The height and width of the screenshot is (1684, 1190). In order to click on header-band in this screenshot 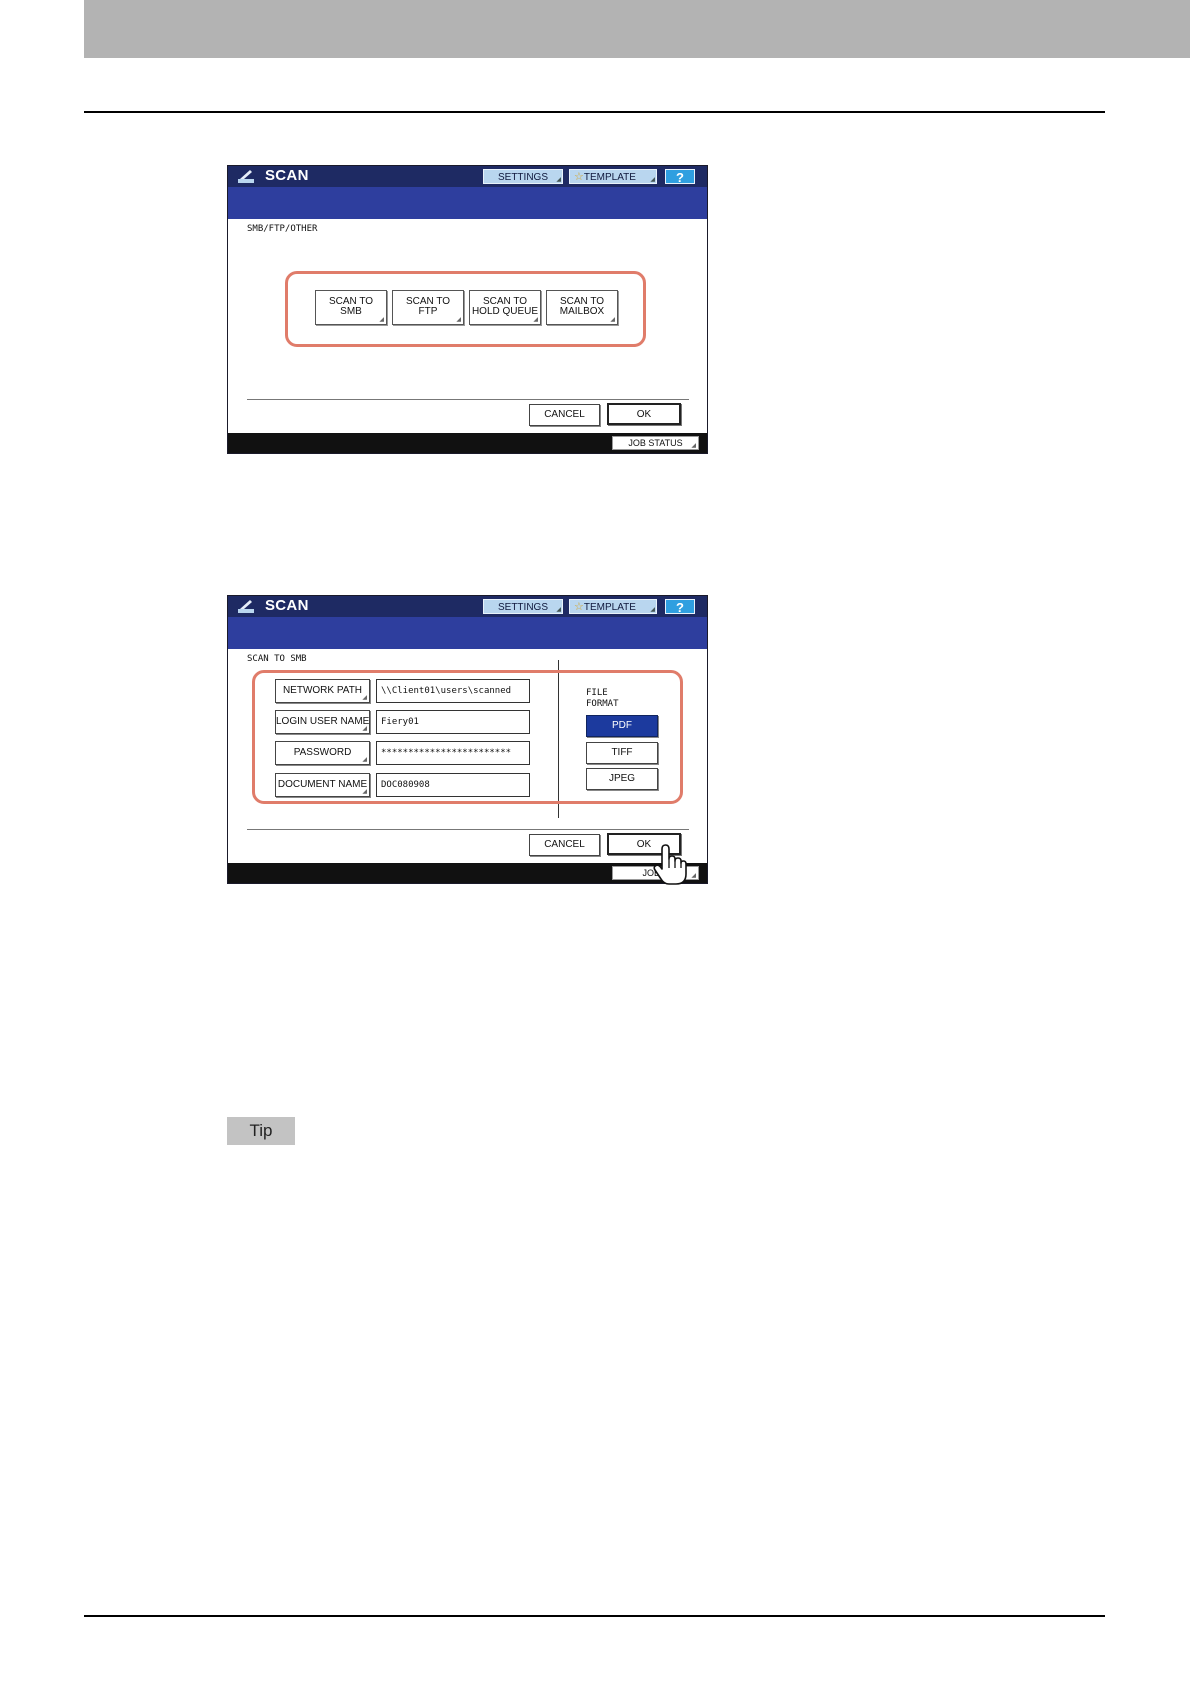, I will do `click(637, 29)`.